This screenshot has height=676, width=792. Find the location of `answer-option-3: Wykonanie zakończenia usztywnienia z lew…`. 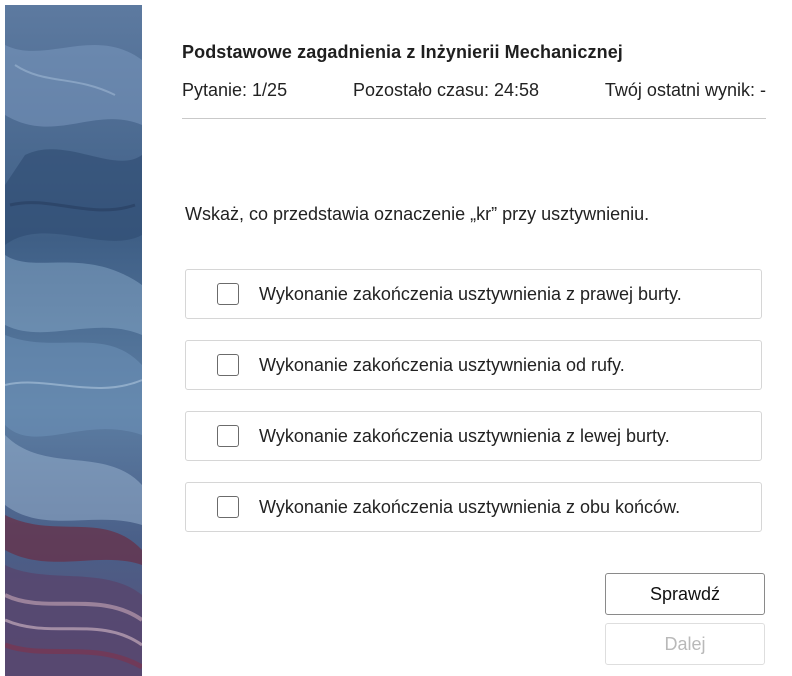

answer-option-3: Wykonanie zakończenia usztywnienia z lew… is located at coordinates (473, 436).